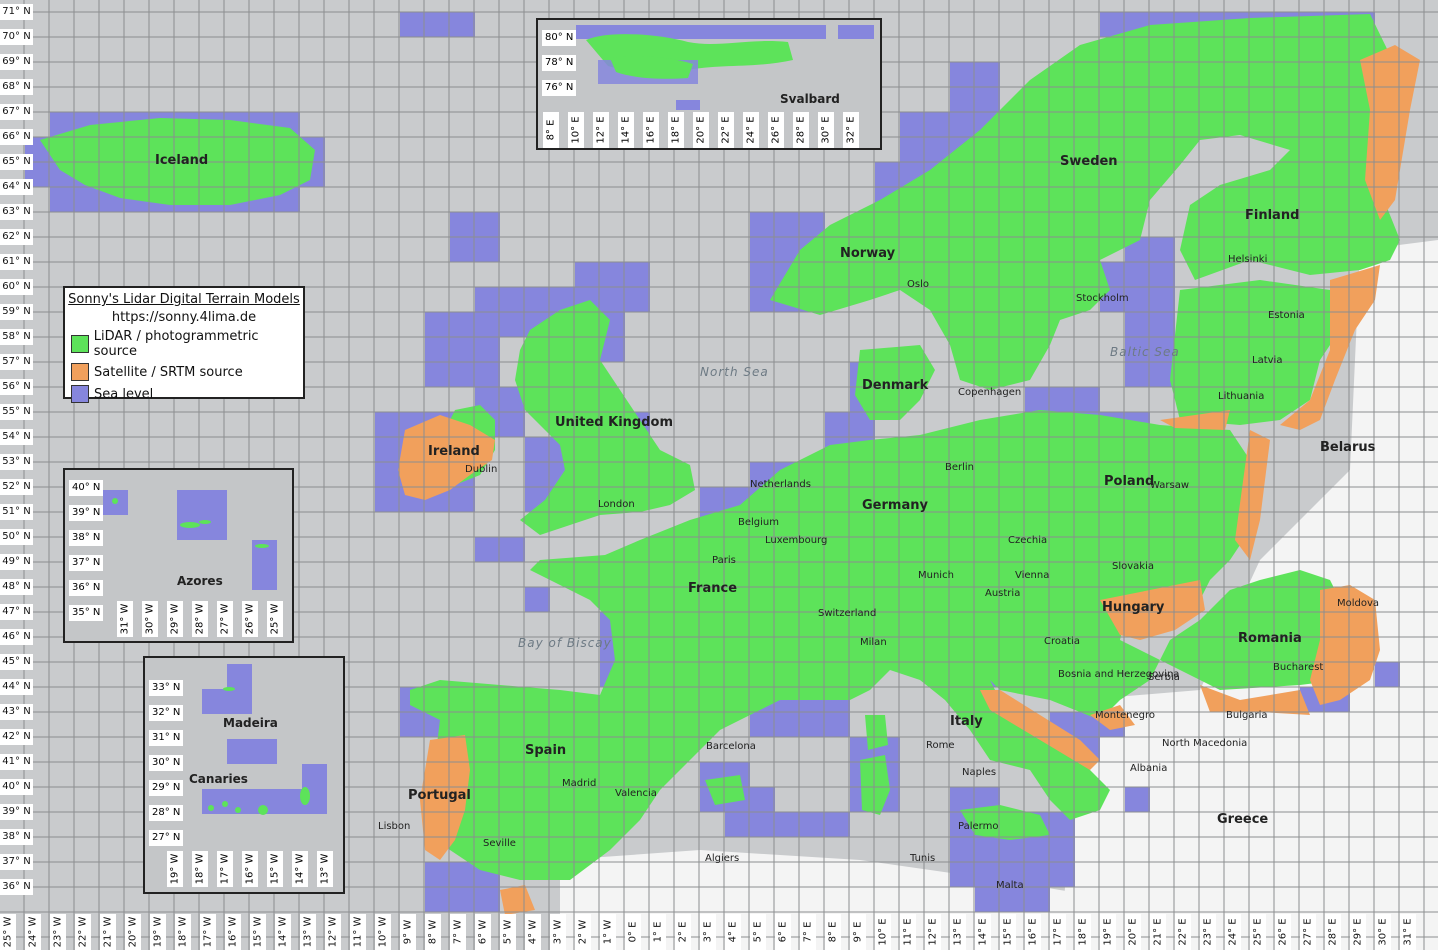  Describe the element at coordinates (16, 287) in the screenshot. I see `latitude-label: 60° N` at that location.